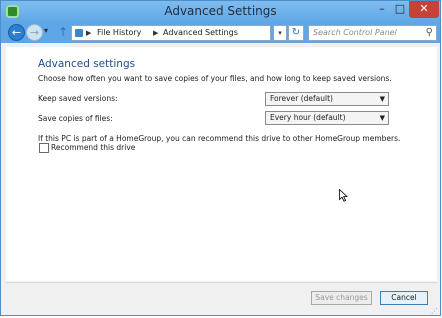 The image size is (442, 318). What do you see at coordinates (308, 117) in the screenshot?
I see `save-frequency-value: Every hour (default)` at bounding box center [308, 117].